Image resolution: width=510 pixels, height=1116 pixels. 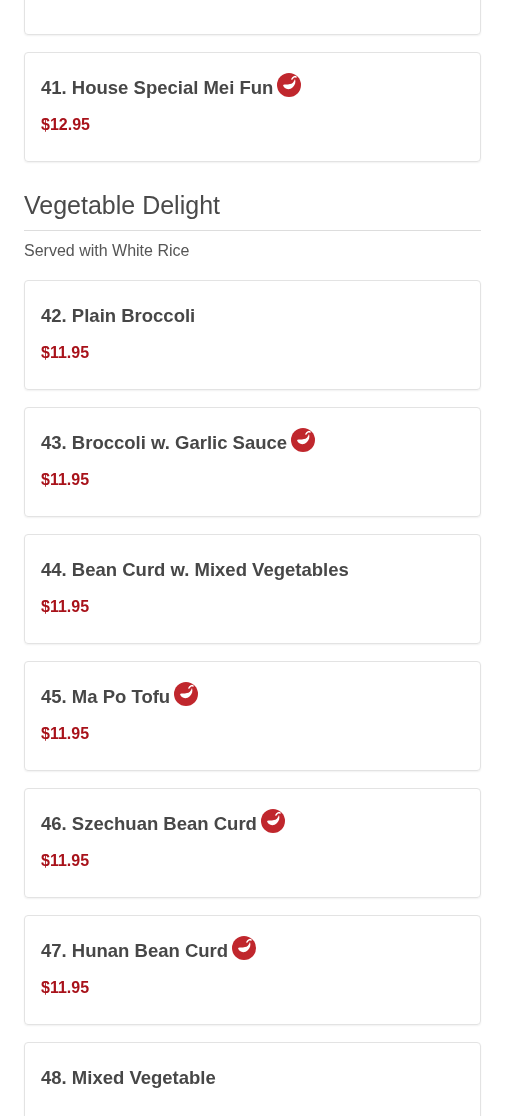 I want to click on item-name: 41. House Special Mei Fun, so click(x=157, y=88).